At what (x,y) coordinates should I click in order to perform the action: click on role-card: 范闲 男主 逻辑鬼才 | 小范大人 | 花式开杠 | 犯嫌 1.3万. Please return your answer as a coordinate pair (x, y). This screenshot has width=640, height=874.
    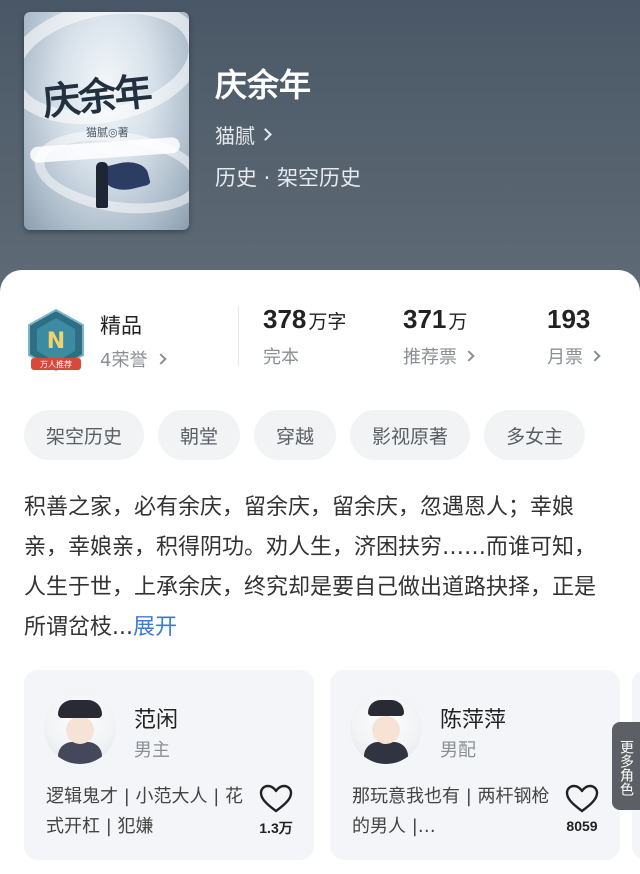
    Looking at the image, I should click on (169, 765).